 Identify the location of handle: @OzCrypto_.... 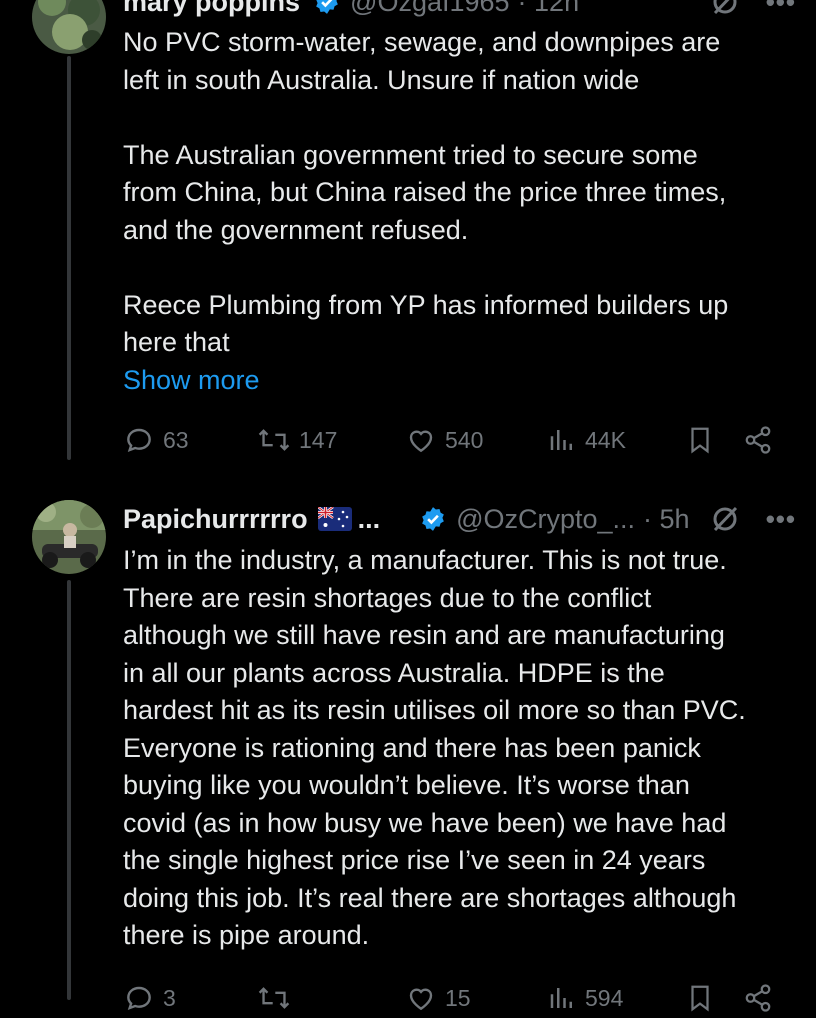
(545, 519).